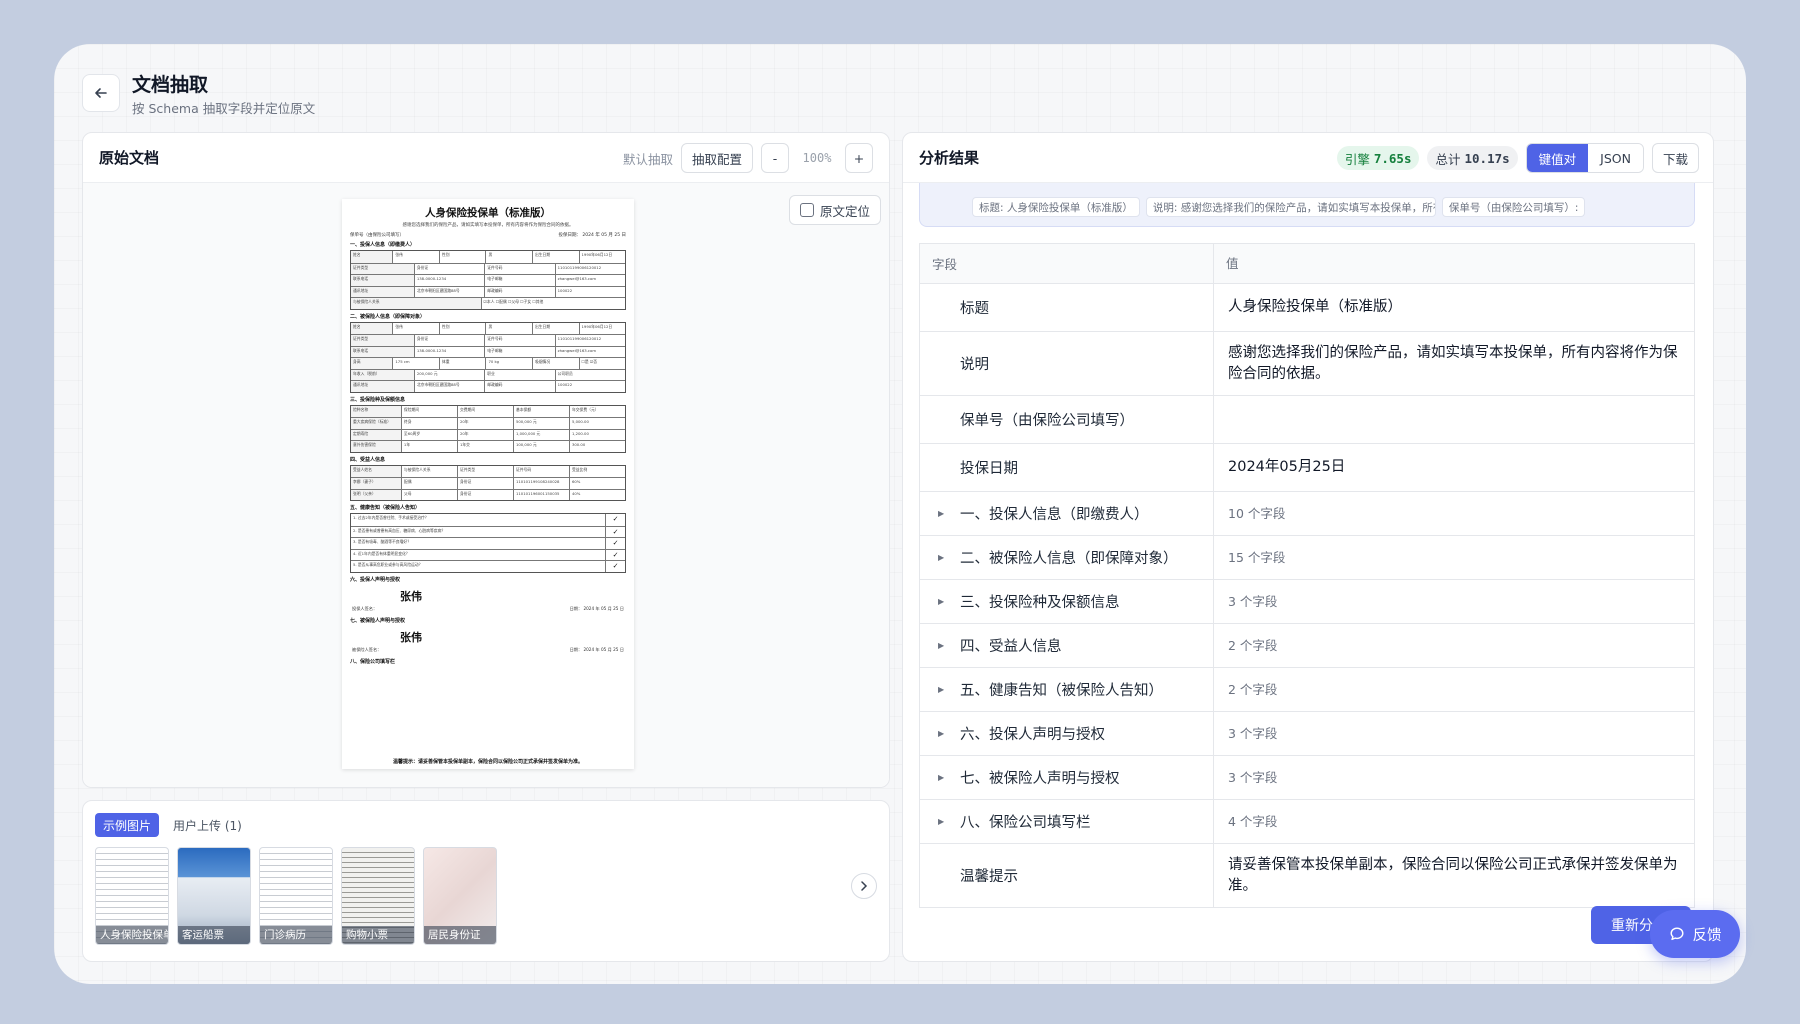 The width and height of the screenshot is (1800, 1024). I want to click on gallery-tabs: 示例图片 用户上传 (1), so click(172, 825).